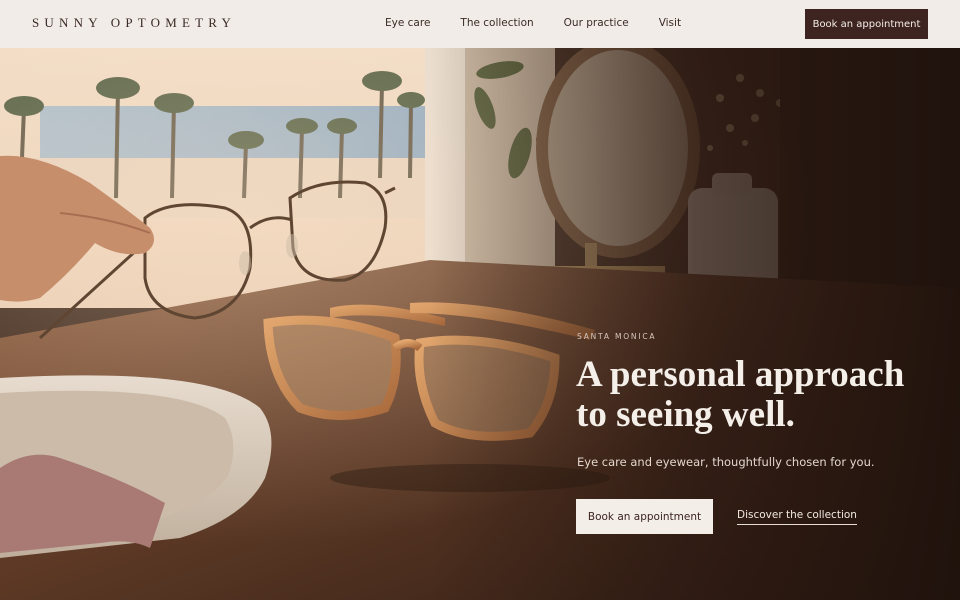  I want to click on discover-collection-link: Discover the collection, so click(797, 517).